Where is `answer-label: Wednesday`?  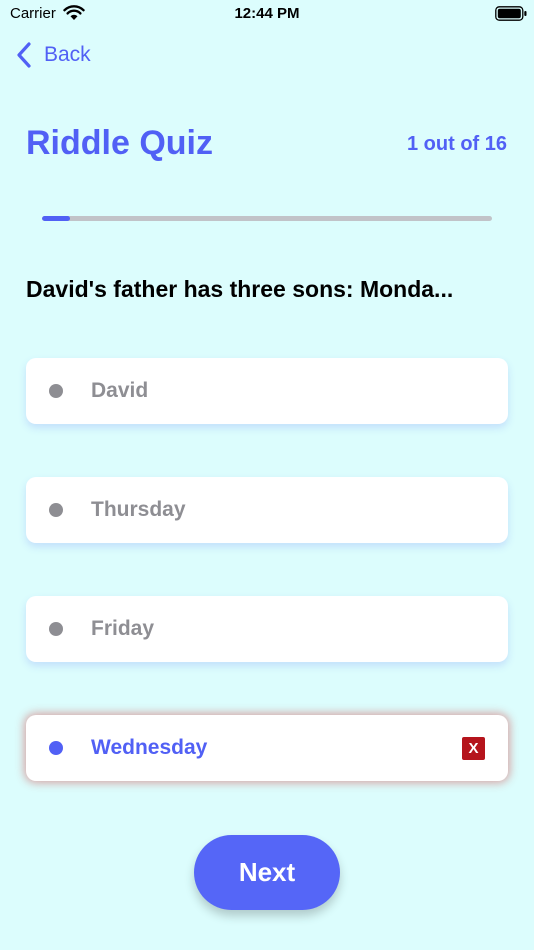
answer-label: Wednesday is located at coordinates (149, 747).